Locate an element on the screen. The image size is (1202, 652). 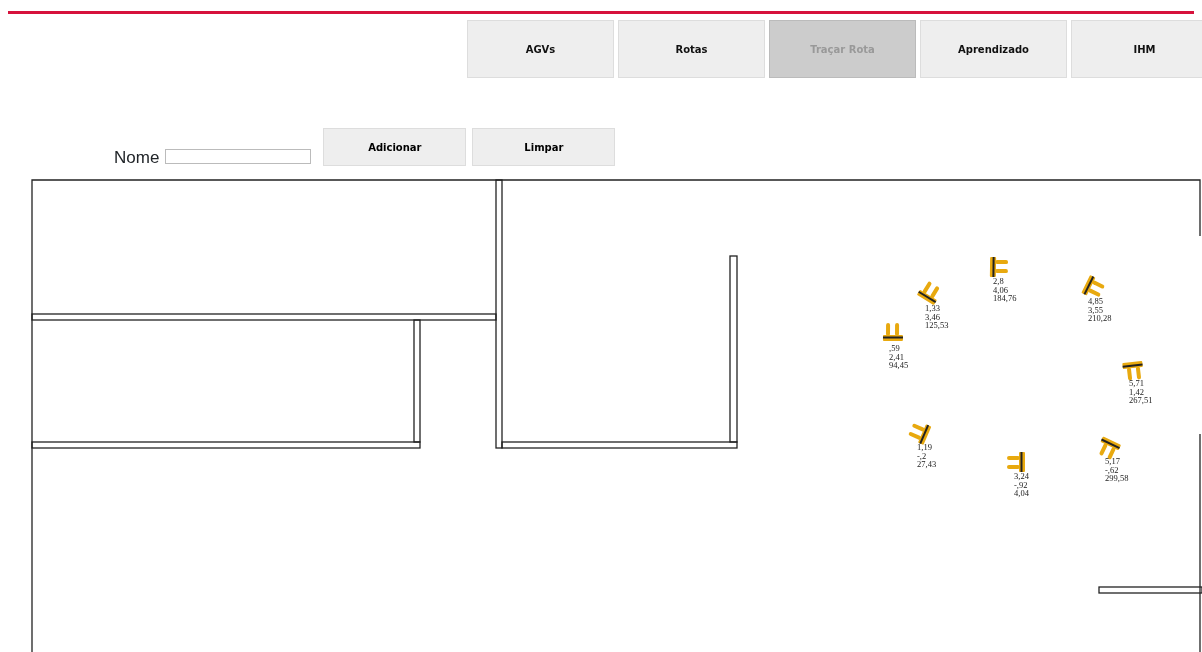
tab: Rotas is located at coordinates (691, 49).